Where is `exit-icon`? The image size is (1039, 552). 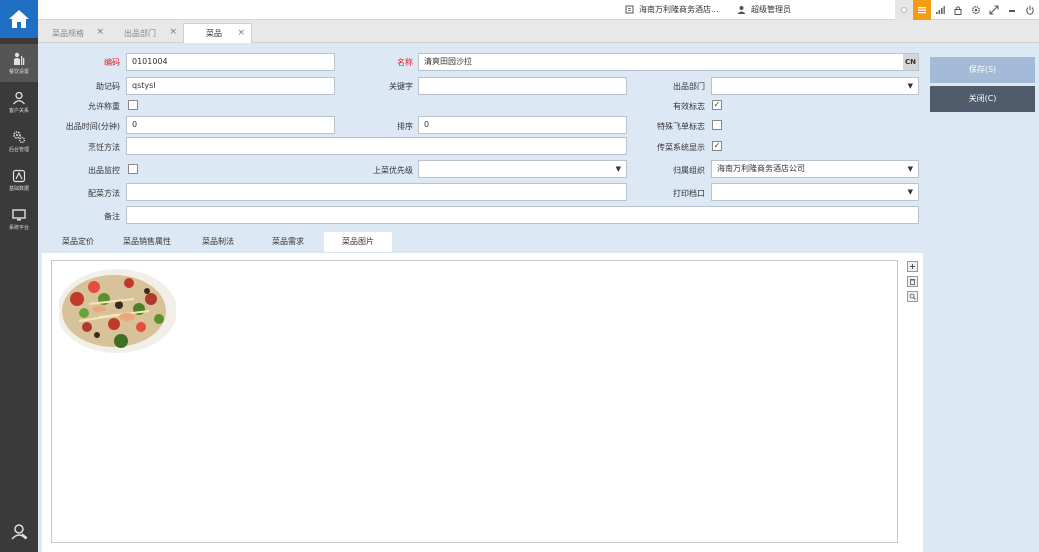 exit-icon is located at coordinates (19, 532).